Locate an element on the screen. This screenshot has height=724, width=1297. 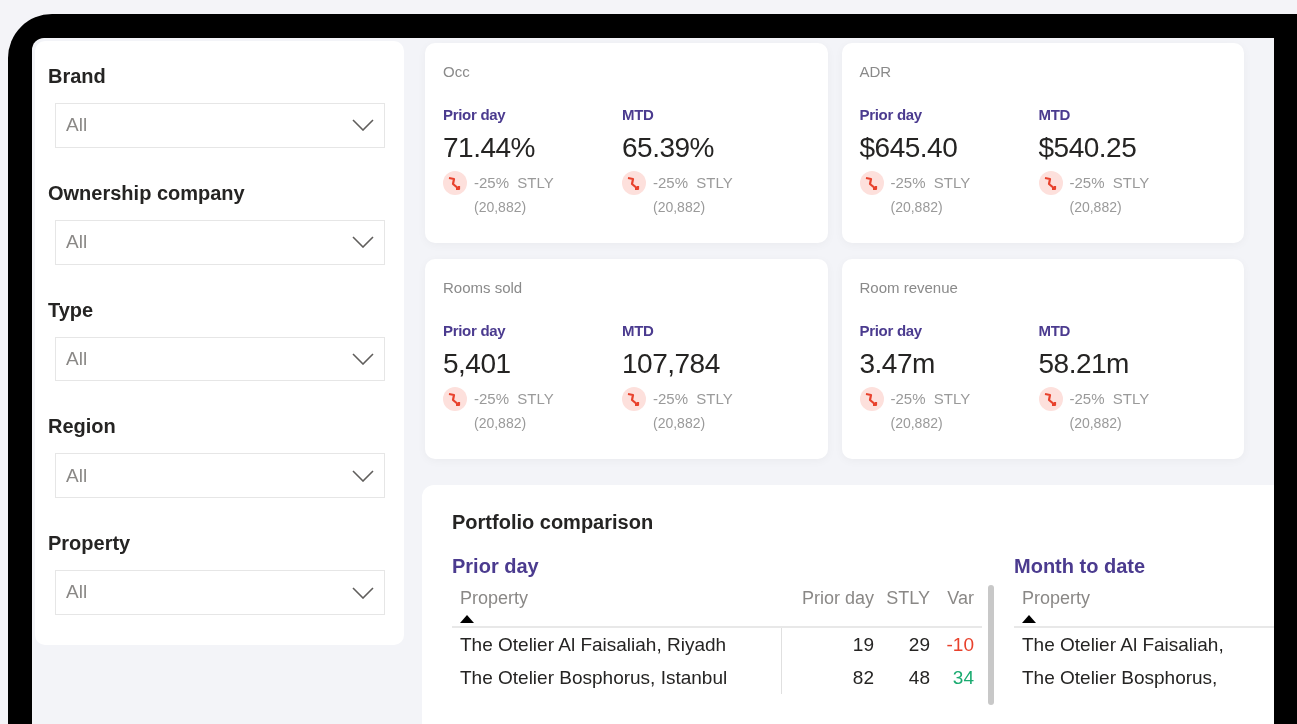
table-title: Prior day is located at coordinates (496, 566).